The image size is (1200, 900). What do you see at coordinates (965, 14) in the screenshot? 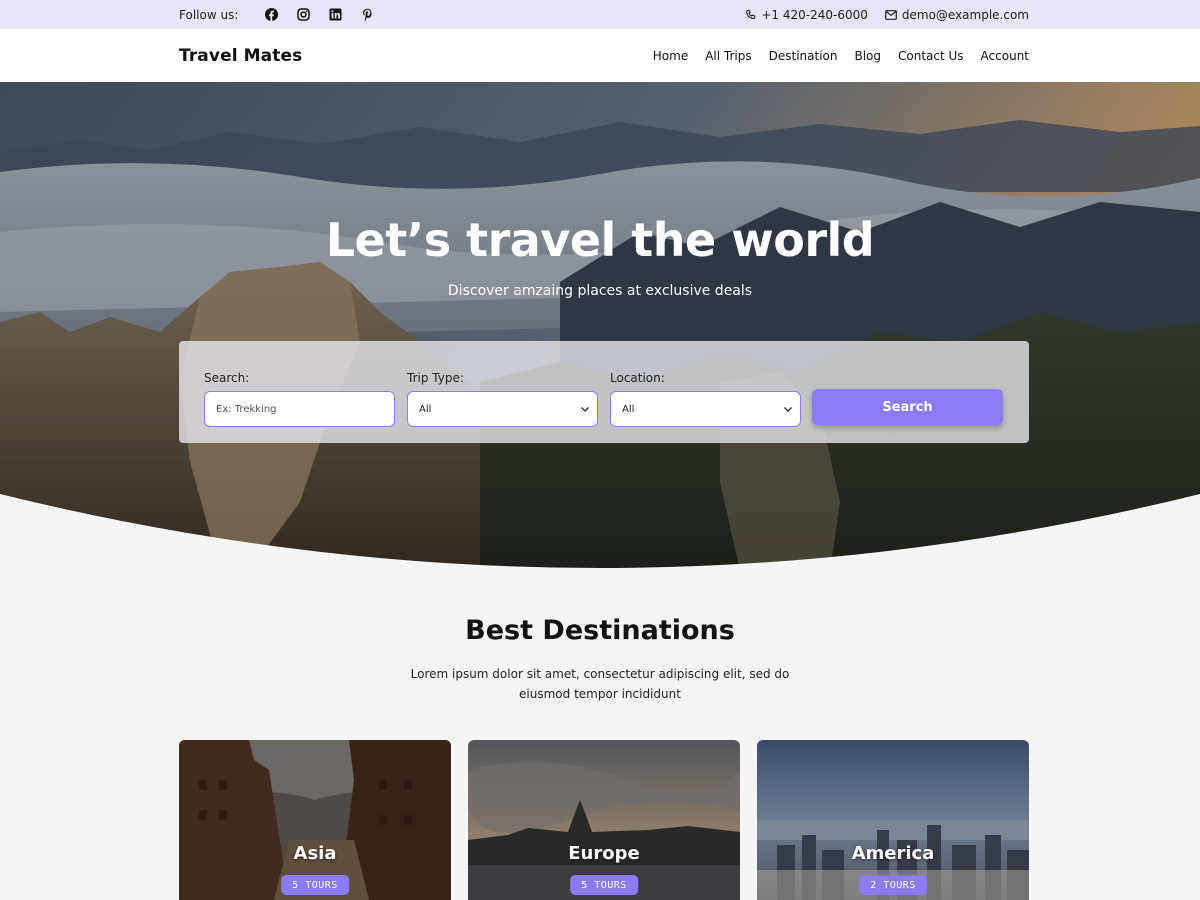
I see `email-address: demo@example.com` at bounding box center [965, 14].